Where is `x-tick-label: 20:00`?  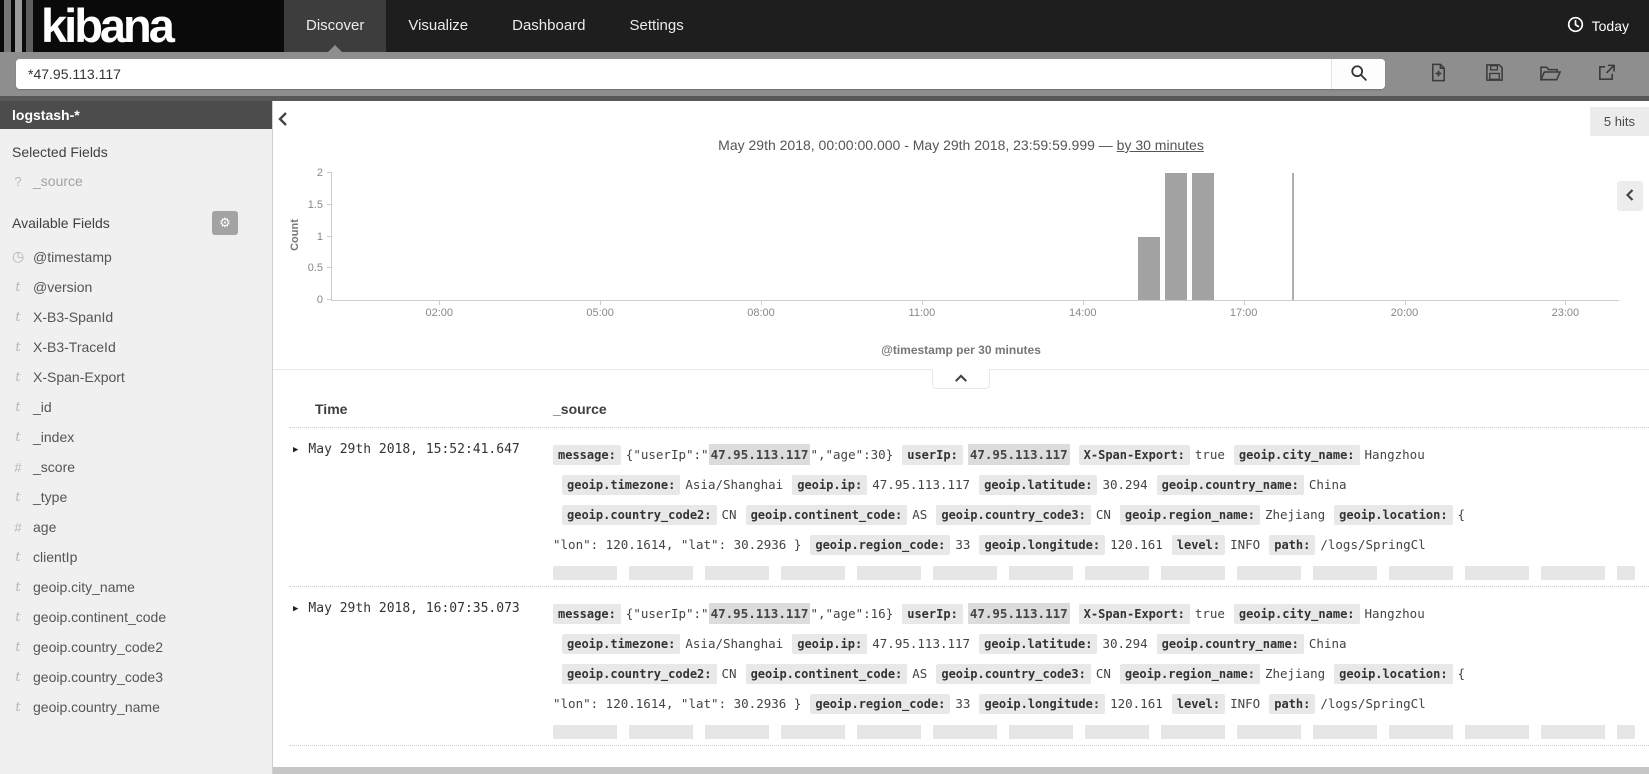
x-tick-label: 20:00 is located at coordinates (1404, 313).